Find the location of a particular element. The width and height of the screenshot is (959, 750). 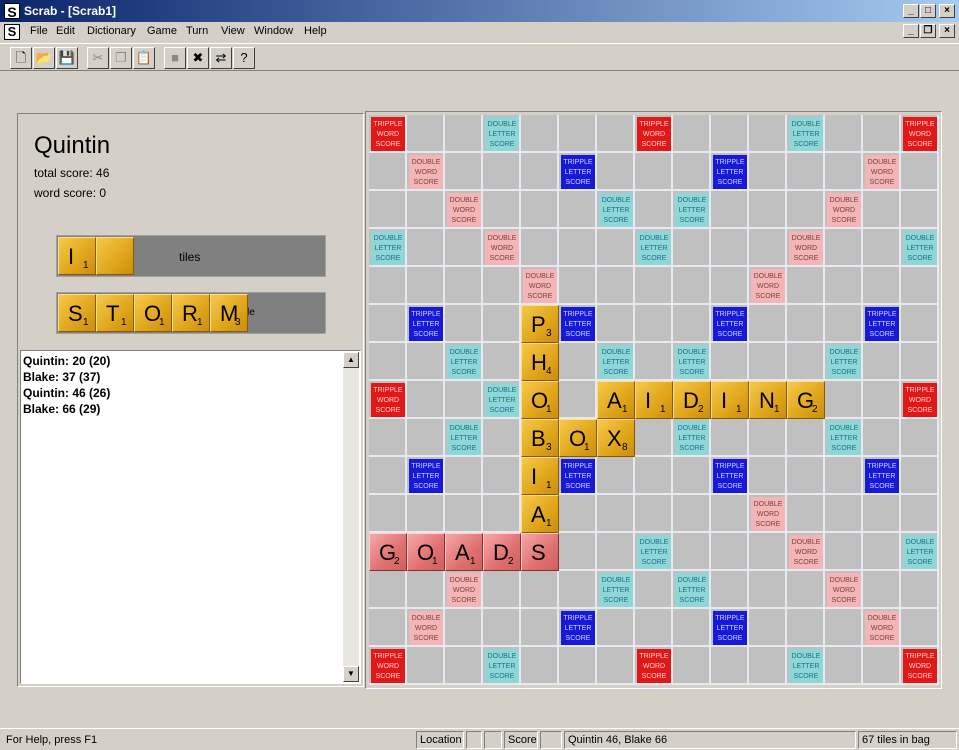

open-folder-icon: 📂 is located at coordinates (44, 58).